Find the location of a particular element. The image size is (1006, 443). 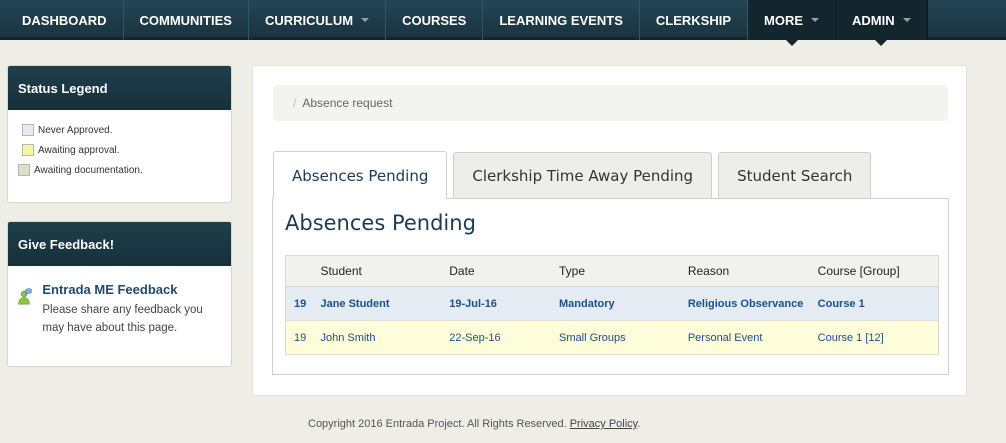

nav-label: MORE is located at coordinates (783, 20).